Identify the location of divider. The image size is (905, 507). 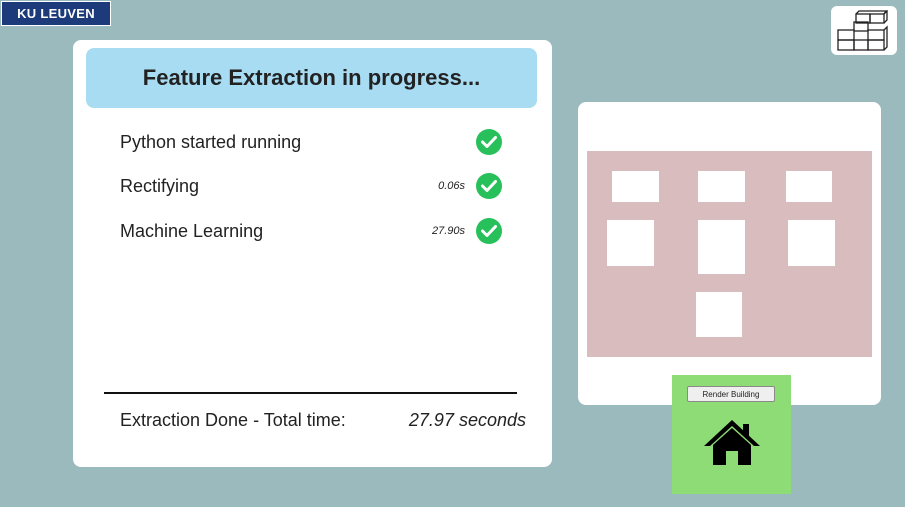
(310, 393).